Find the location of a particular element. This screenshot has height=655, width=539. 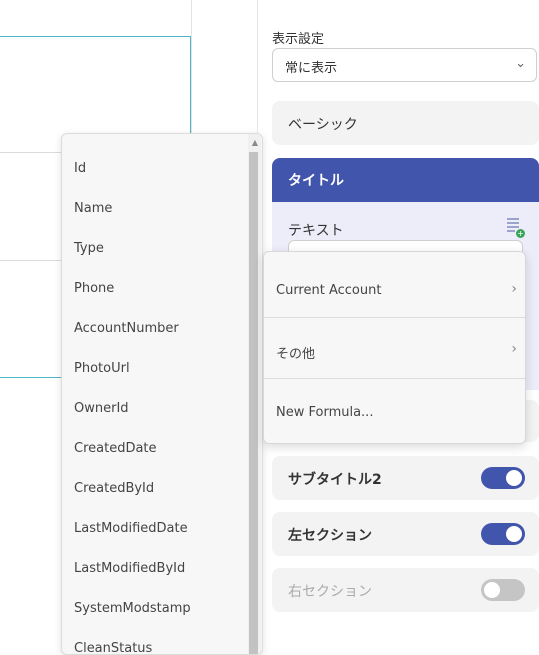

field-option: CreatedById is located at coordinates (114, 488).